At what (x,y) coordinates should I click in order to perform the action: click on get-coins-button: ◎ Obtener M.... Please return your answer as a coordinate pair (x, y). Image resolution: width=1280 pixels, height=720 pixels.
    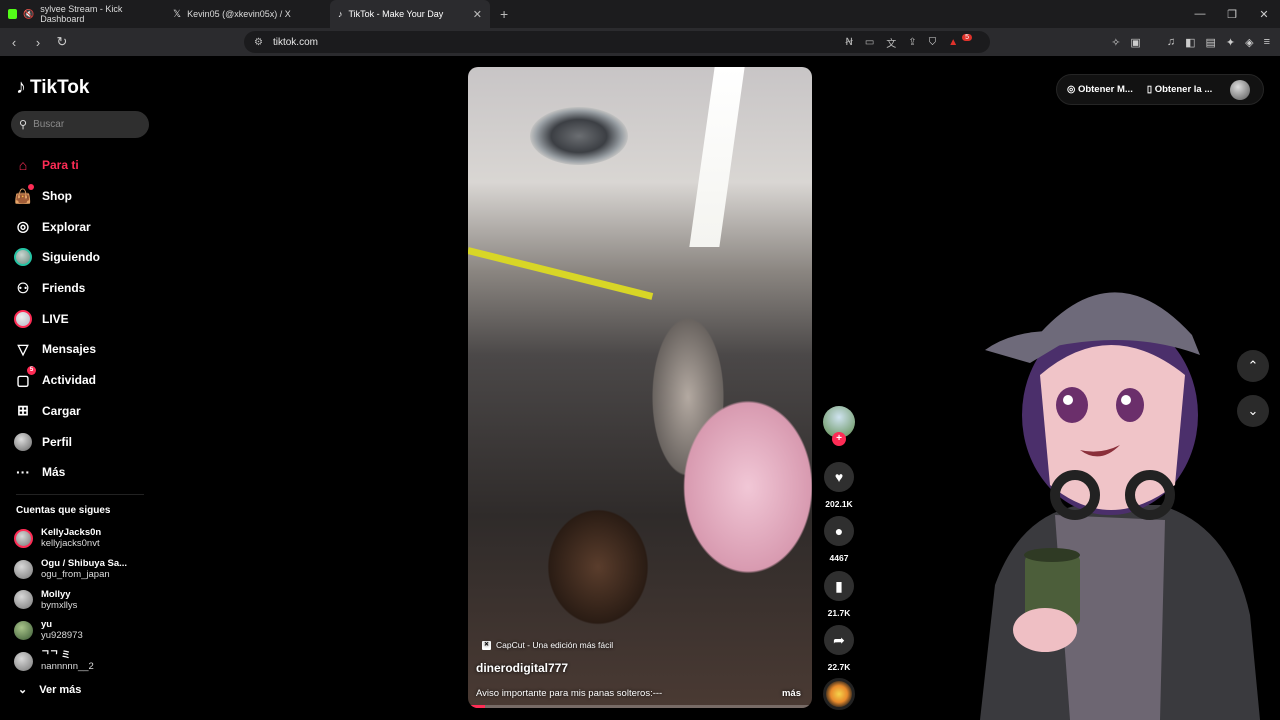
    Looking at the image, I should click on (1100, 89).